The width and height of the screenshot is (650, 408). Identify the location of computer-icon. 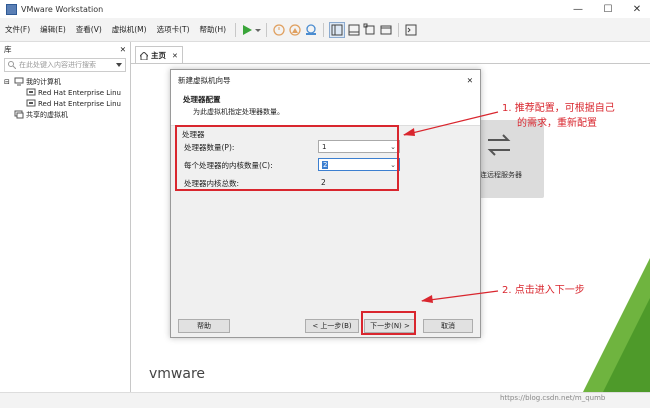
(19, 81).